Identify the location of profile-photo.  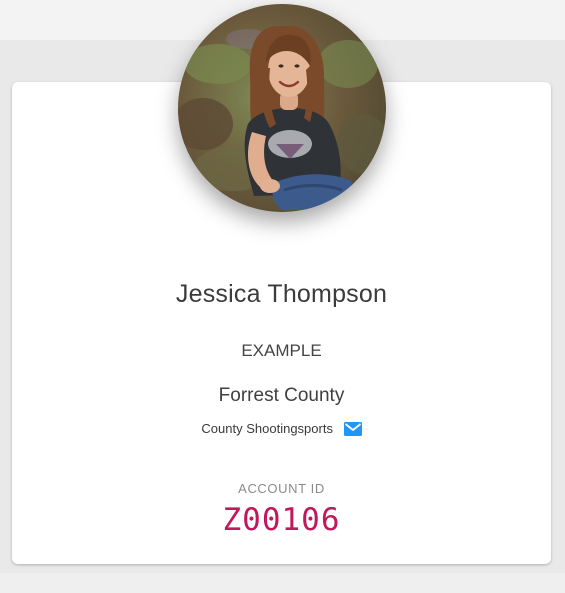
(282, 108).